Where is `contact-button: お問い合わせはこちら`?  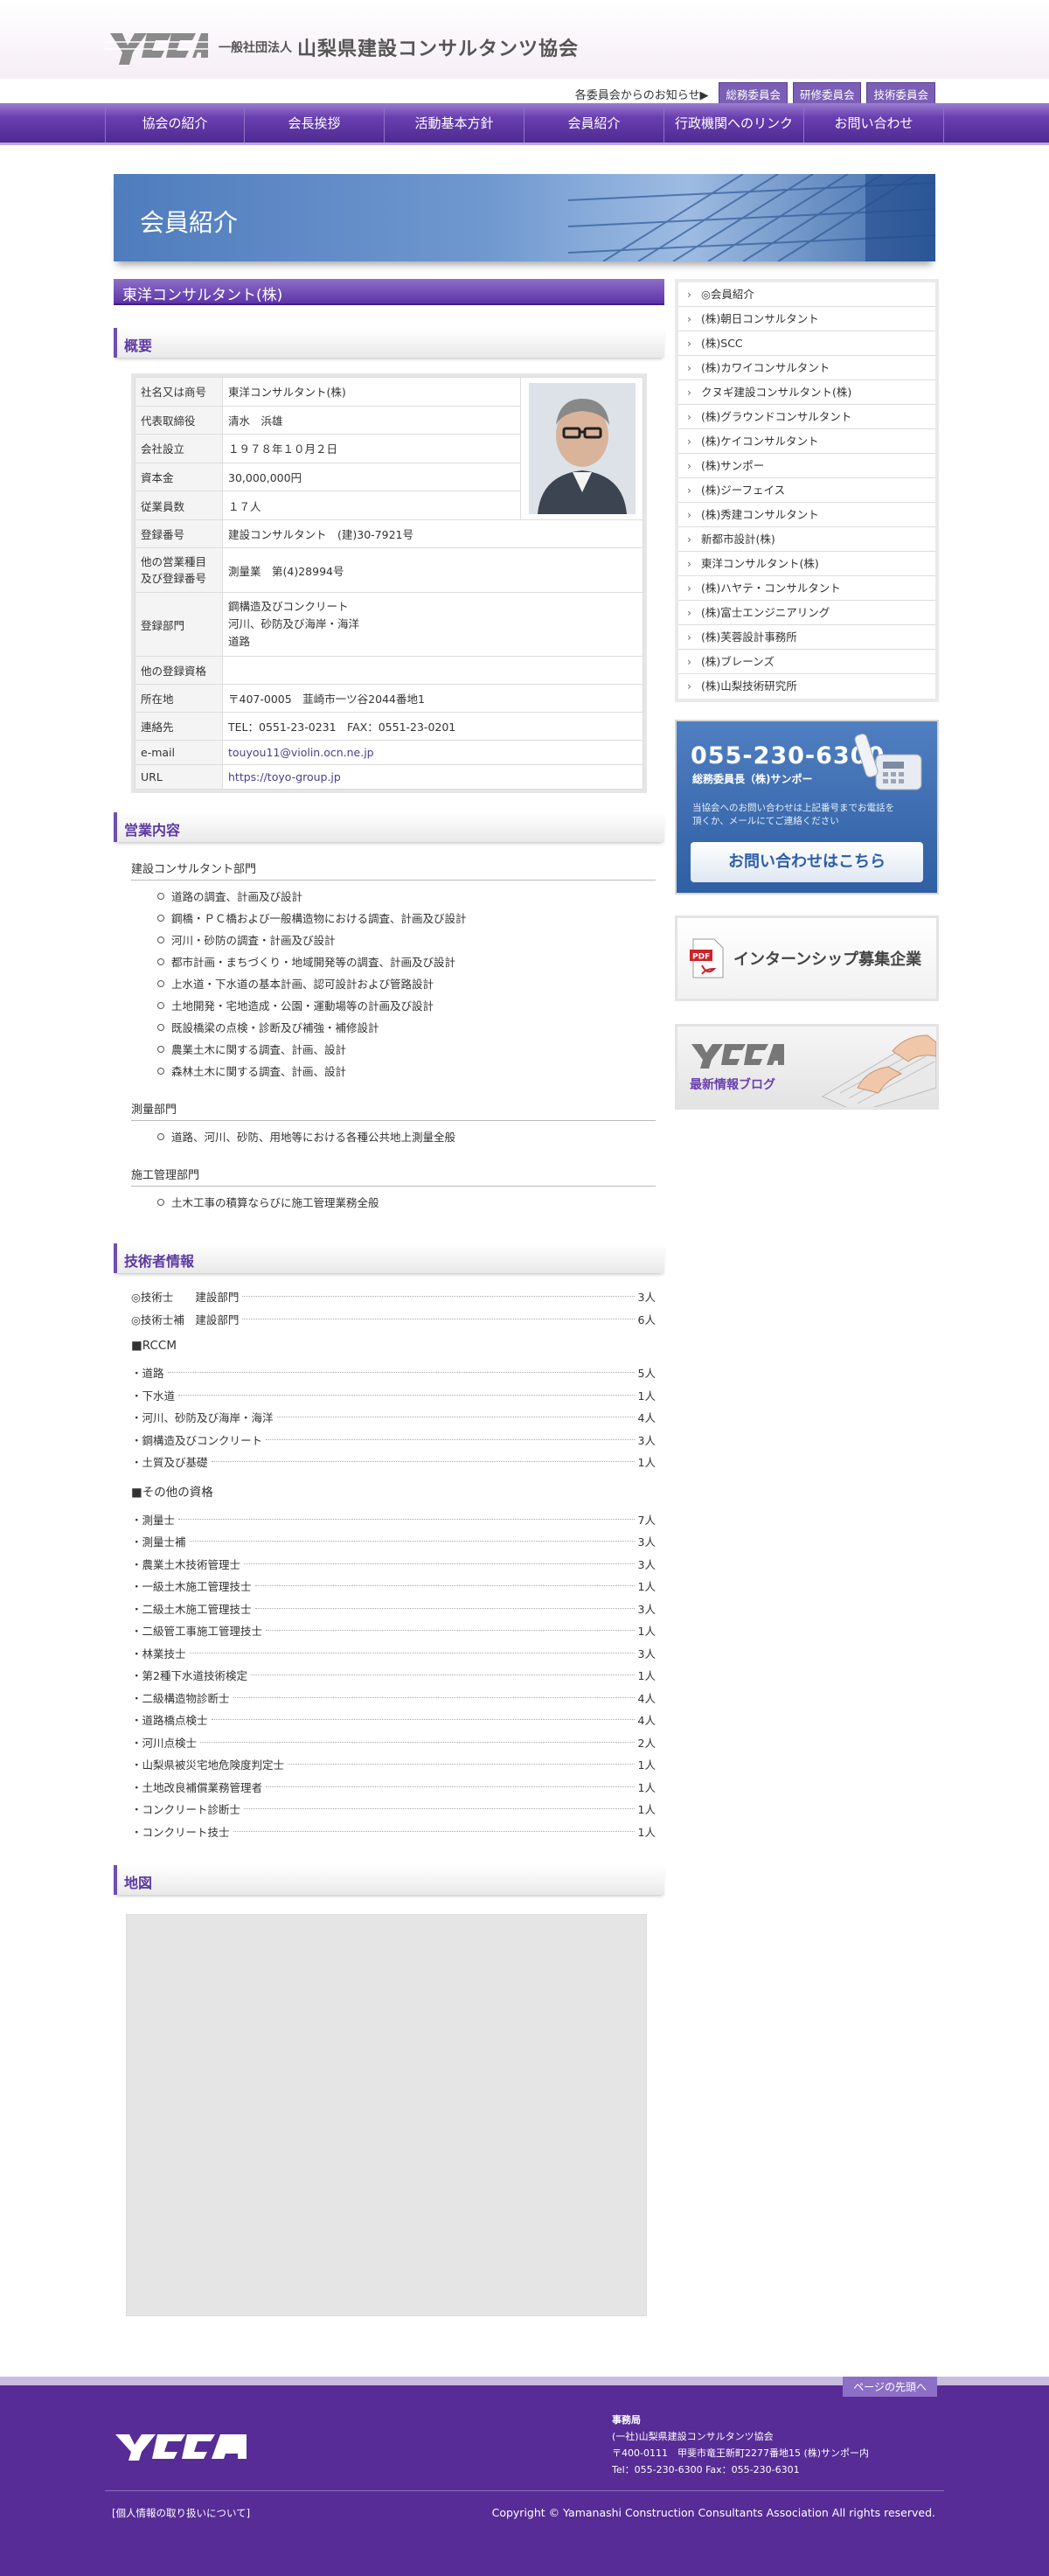
contact-button: お問い合わせはこちら is located at coordinates (807, 862).